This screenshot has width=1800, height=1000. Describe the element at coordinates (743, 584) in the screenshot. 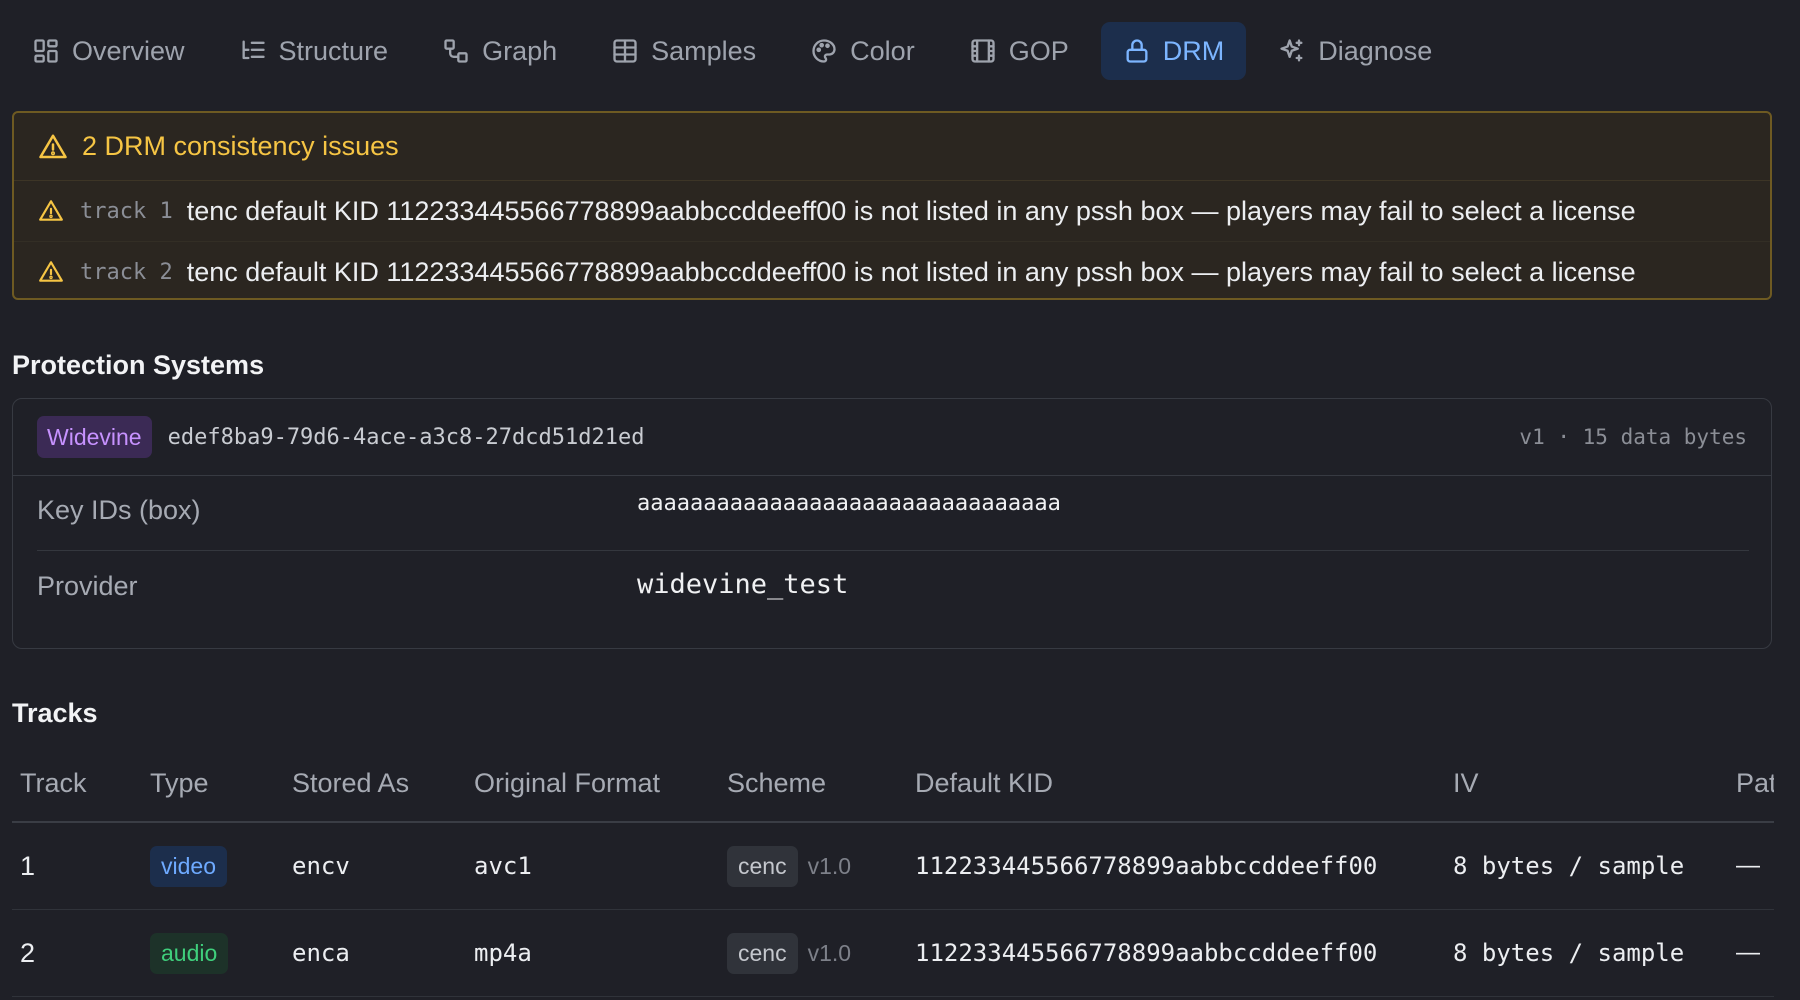

I see `provider-value: widevine_test` at that location.